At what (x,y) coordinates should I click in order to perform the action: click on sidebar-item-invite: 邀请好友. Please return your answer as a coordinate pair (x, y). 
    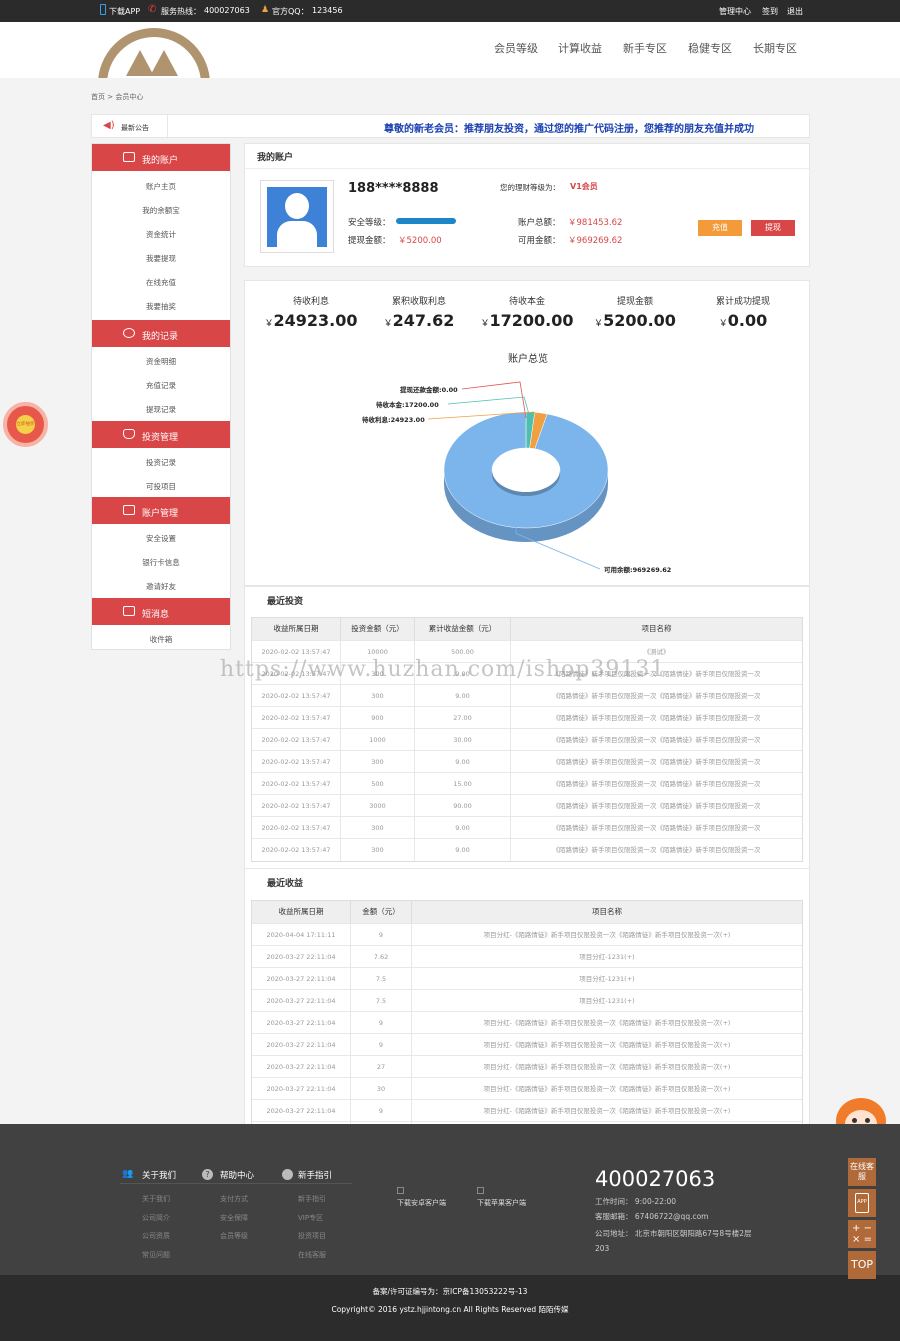
    Looking at the image, I should click on (161, 586).